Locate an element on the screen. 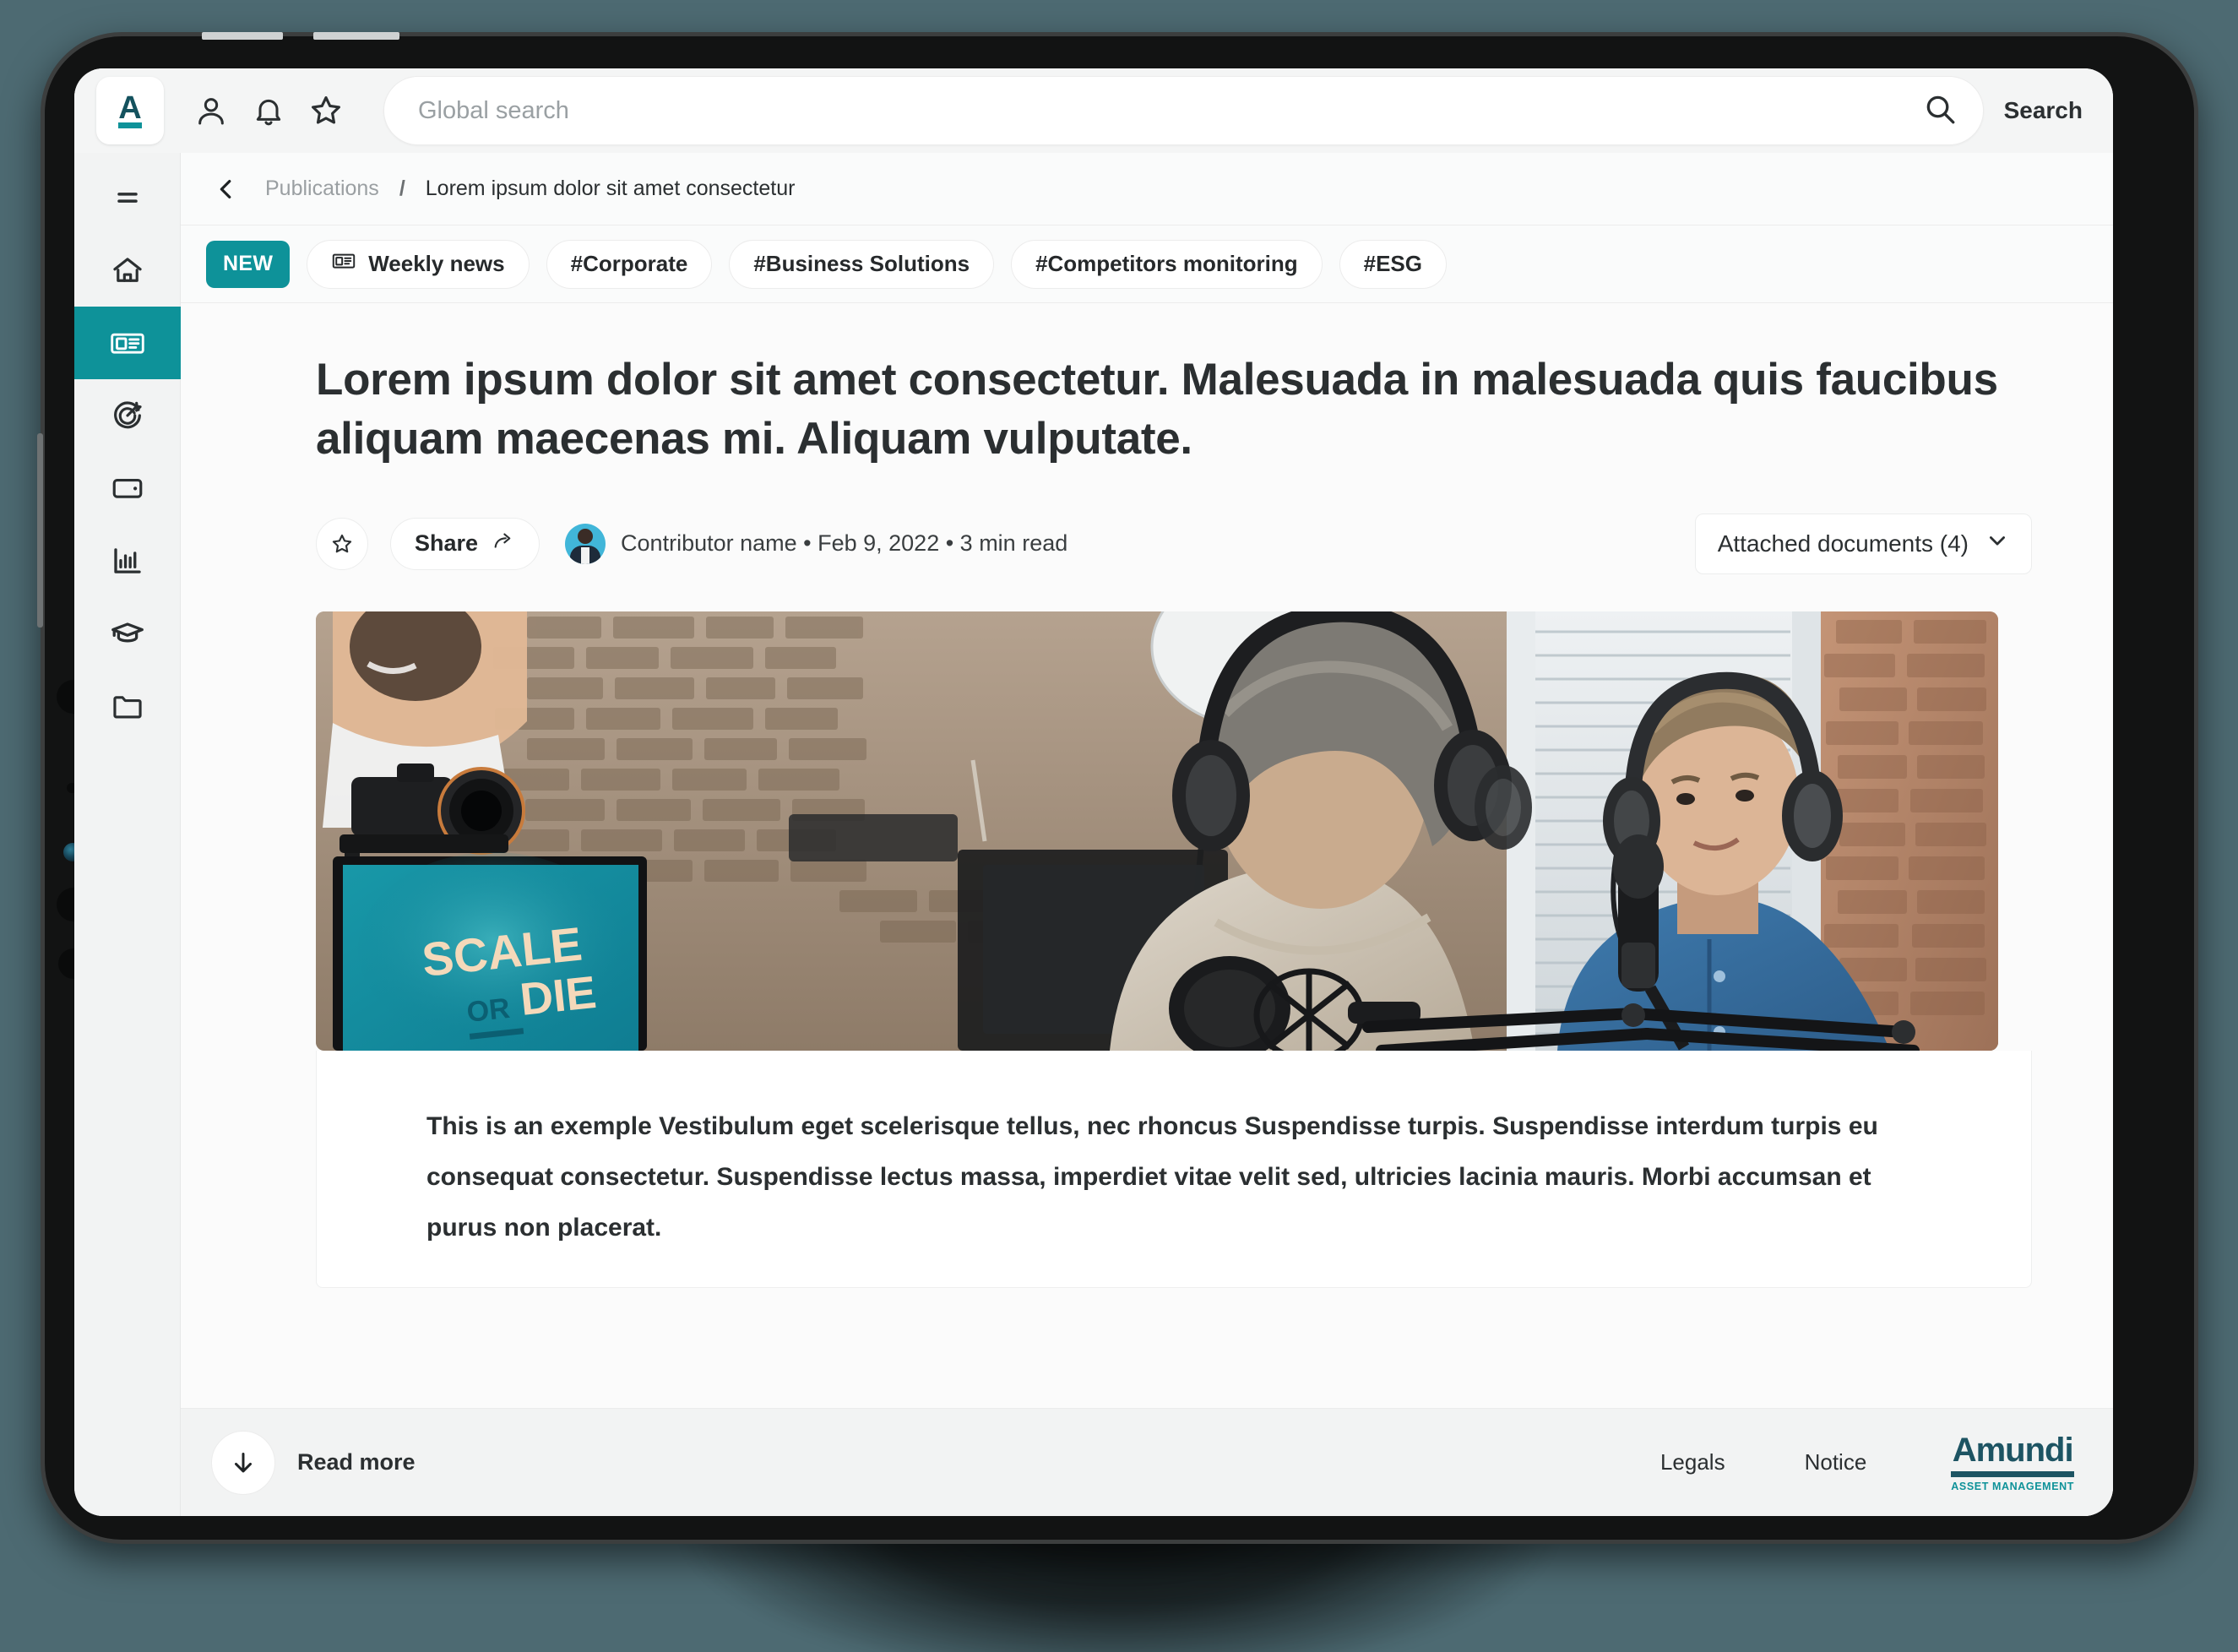 The height and width of the screenshot is (1652, 2238). top-bar: A Global search Search is located at coordinates (1093, 110).